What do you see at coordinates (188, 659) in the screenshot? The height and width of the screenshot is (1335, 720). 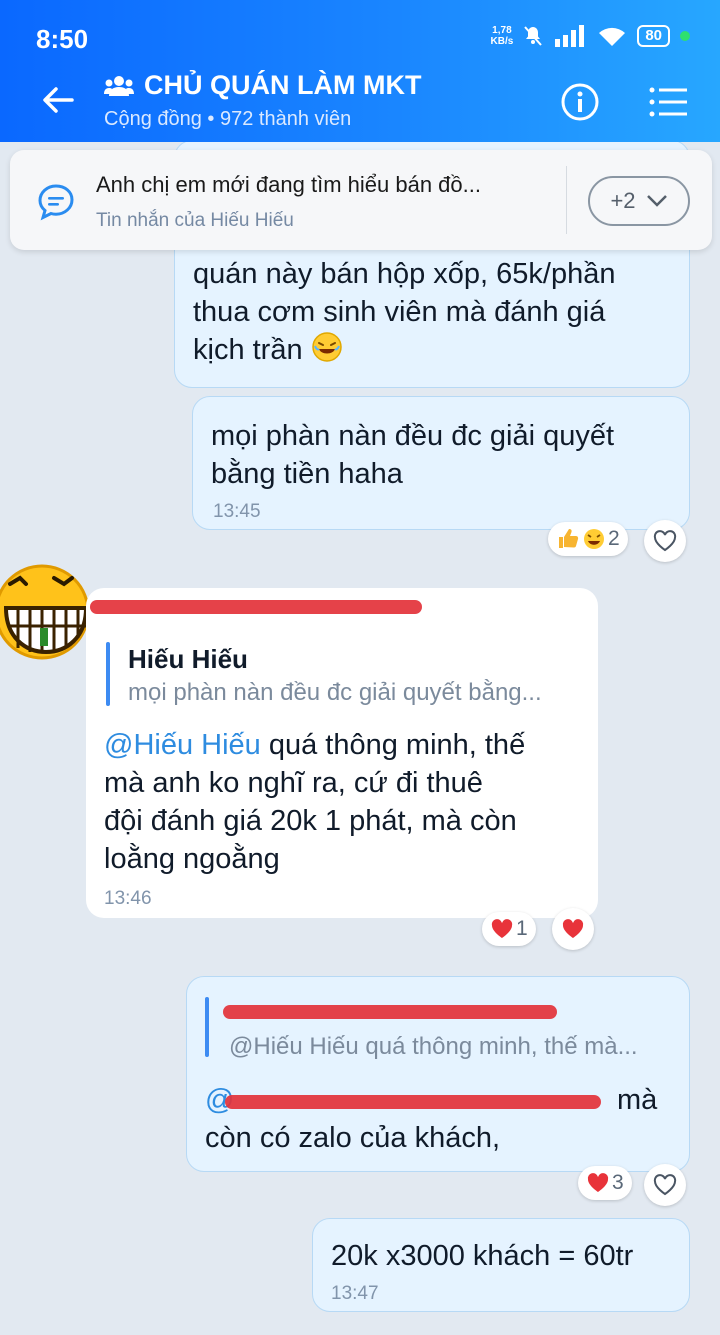 I see `quote-sender-name: Hiếu Hiếu` at bounding box center [188, 659].